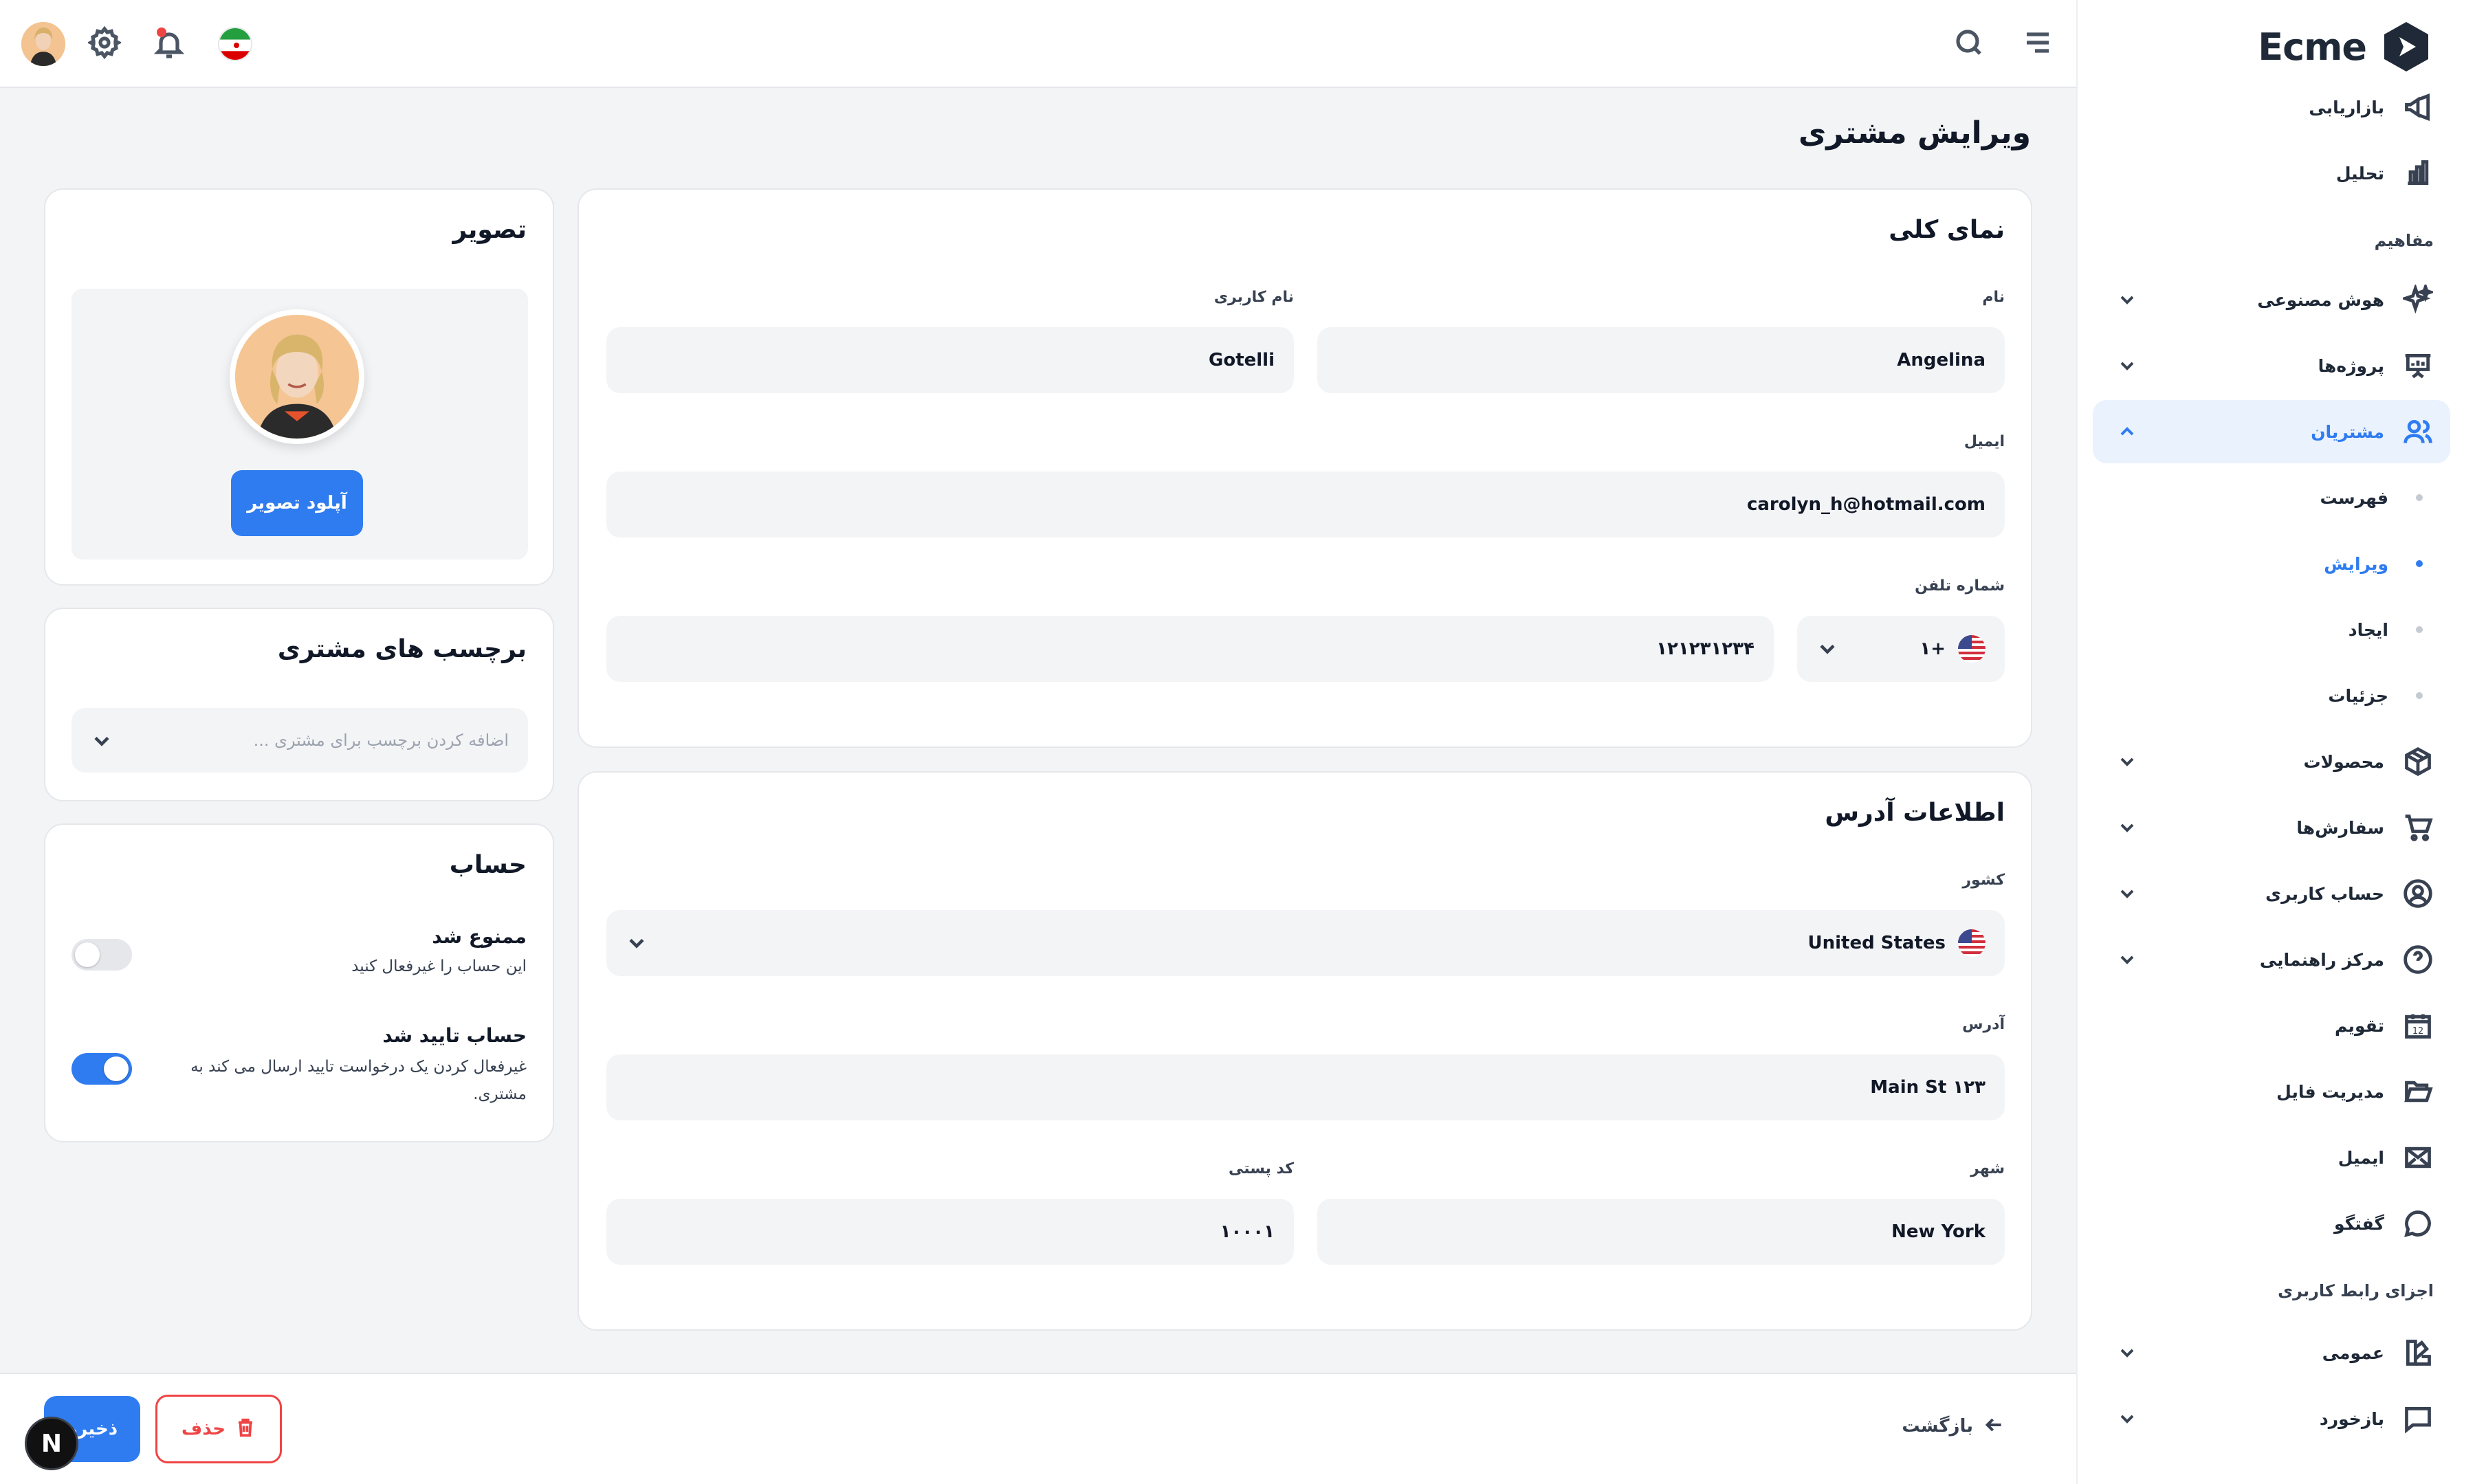  I want to click on user-avatar, so click(43, 44).